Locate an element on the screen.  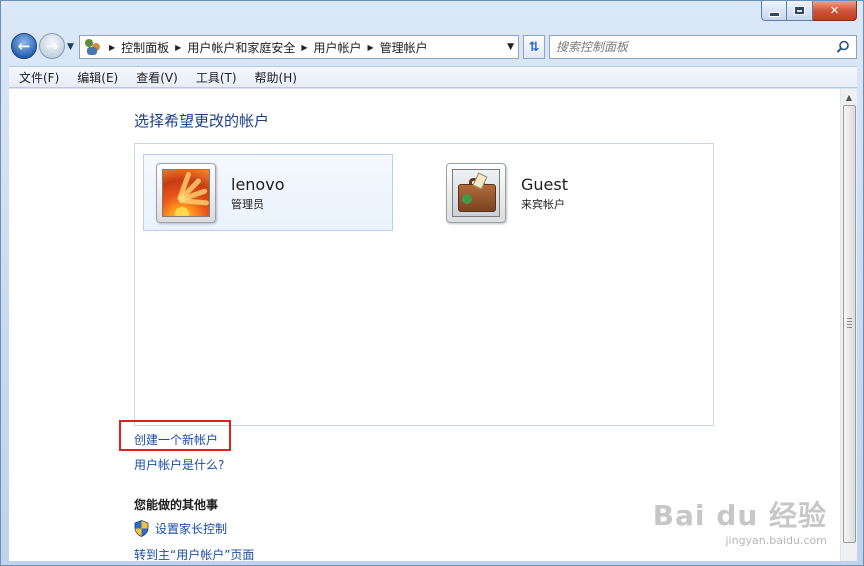
watermark-url: jingyan.baidu.com is located at coordinates (776, 540).